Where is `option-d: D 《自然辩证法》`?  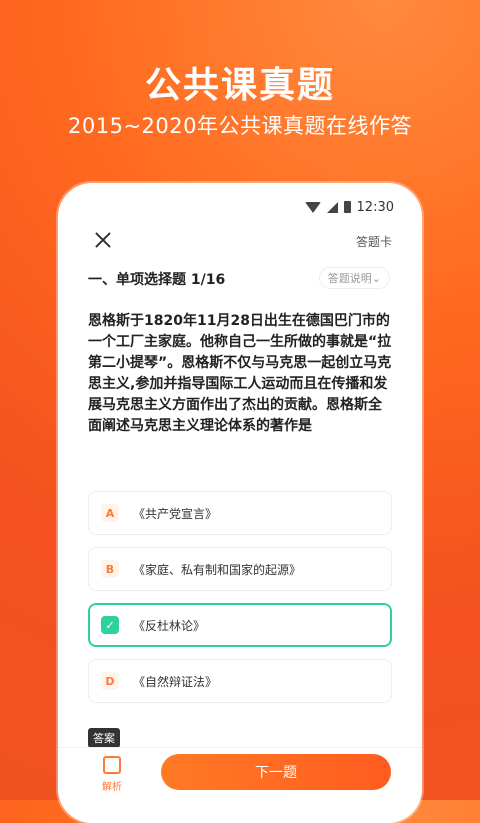
option-d: D 《自然辩证法》 is located at coordinates (240, 681).